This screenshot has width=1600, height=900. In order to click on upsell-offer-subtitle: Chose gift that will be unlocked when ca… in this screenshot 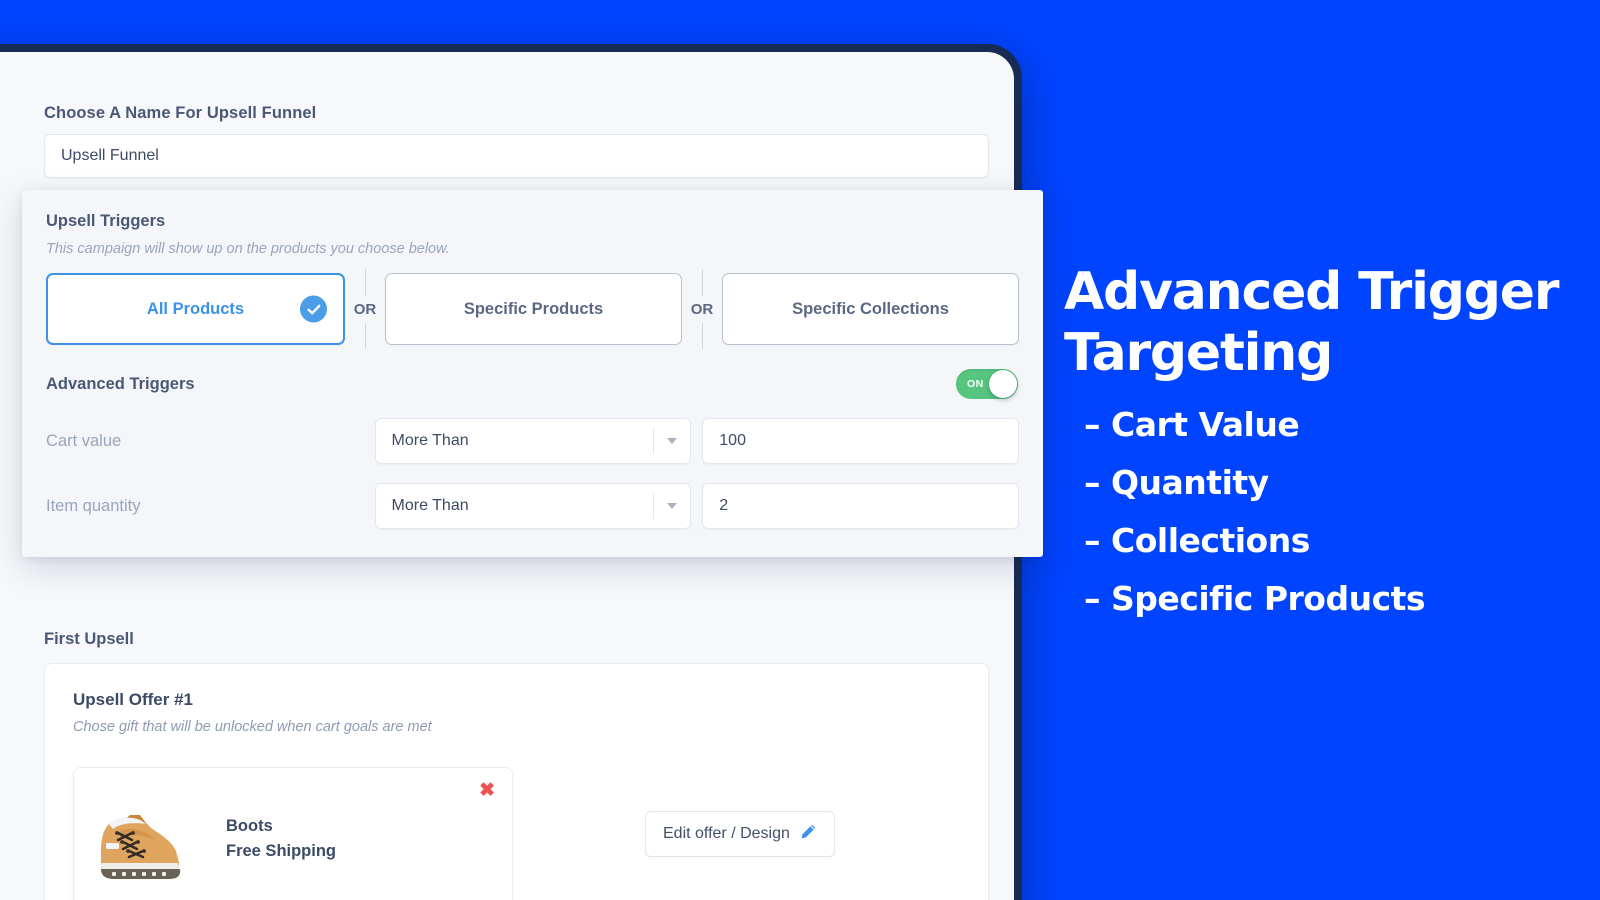, I will do `click(252, 727)`.